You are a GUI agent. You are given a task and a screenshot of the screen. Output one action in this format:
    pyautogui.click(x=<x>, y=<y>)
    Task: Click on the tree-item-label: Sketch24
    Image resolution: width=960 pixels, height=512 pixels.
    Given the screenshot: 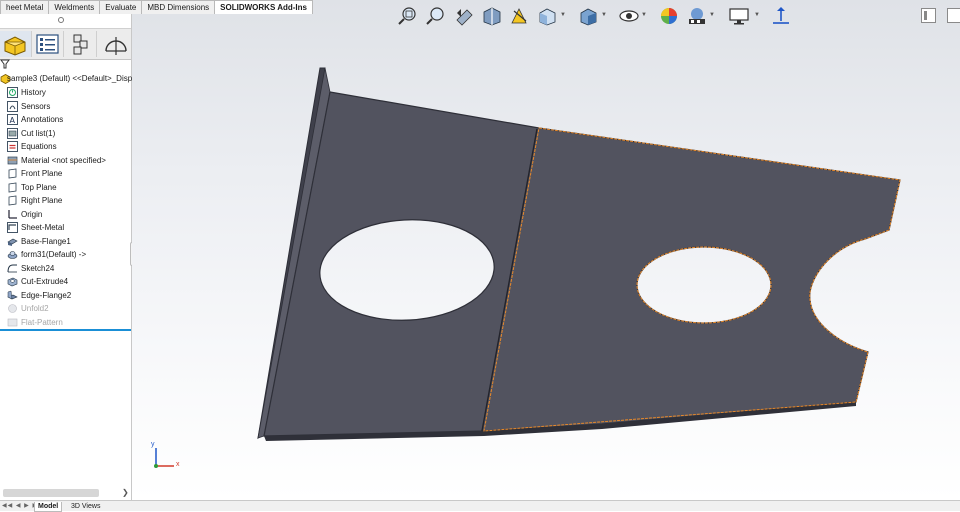 What is the action you would take?
    pyautogui.click(x=38, y=268)
    